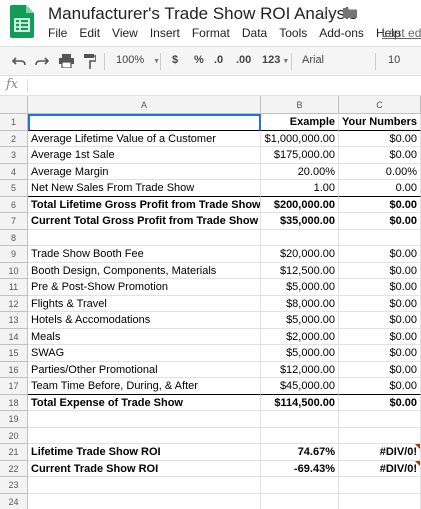  I want to click on cell-column-b: 1.00, so click(300, 188).